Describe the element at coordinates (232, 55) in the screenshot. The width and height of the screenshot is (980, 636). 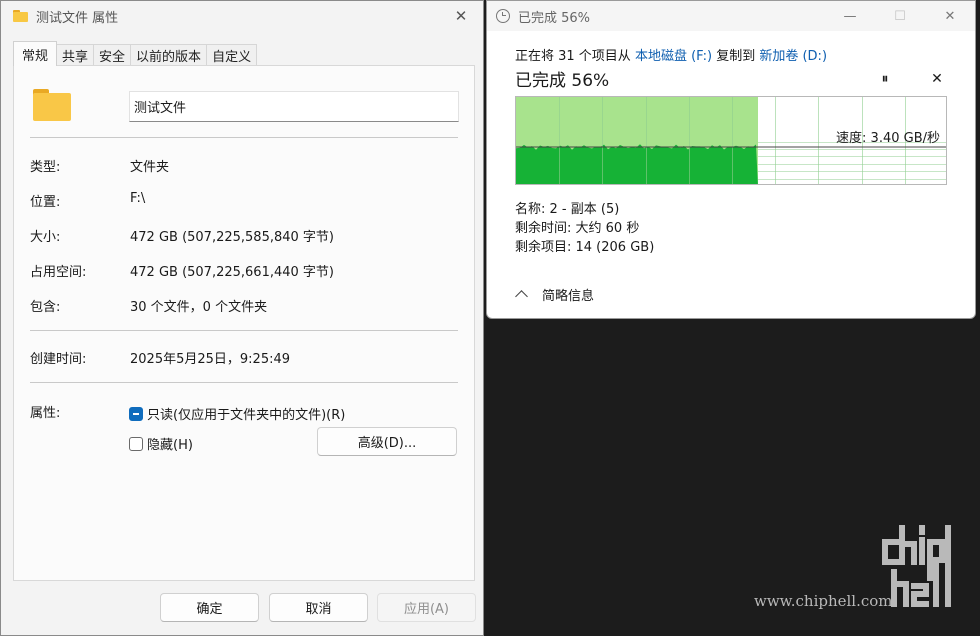
I see `tab-customize: 自定义` at that location.